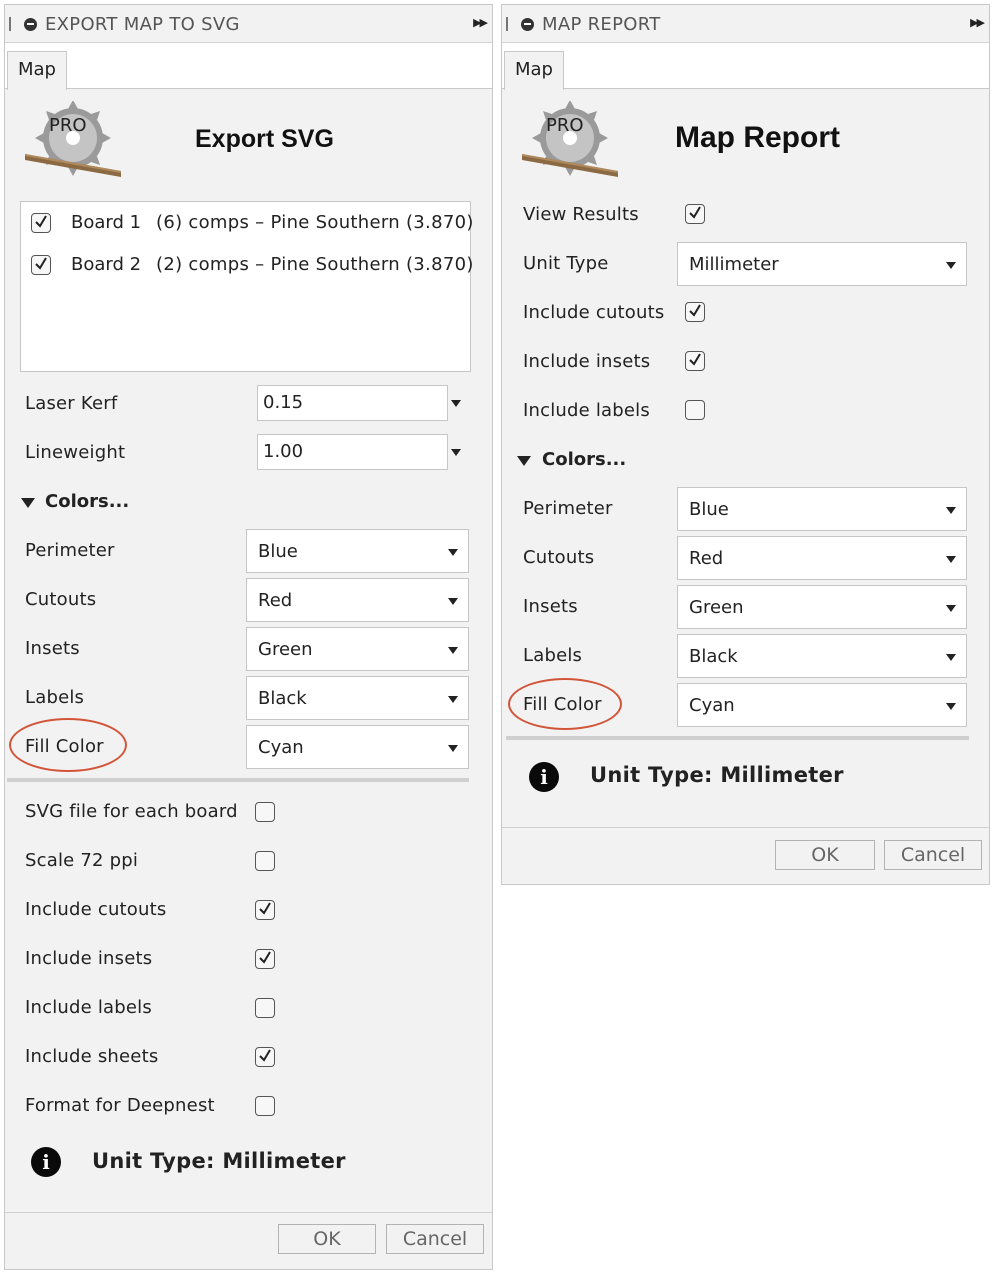 The height and width of the screenshot is (1272, 1000). What do you see at coordinates (352, 452) in the screenshot?
I see `lineweight-input: 1.00` at bounding box center [352, 452].